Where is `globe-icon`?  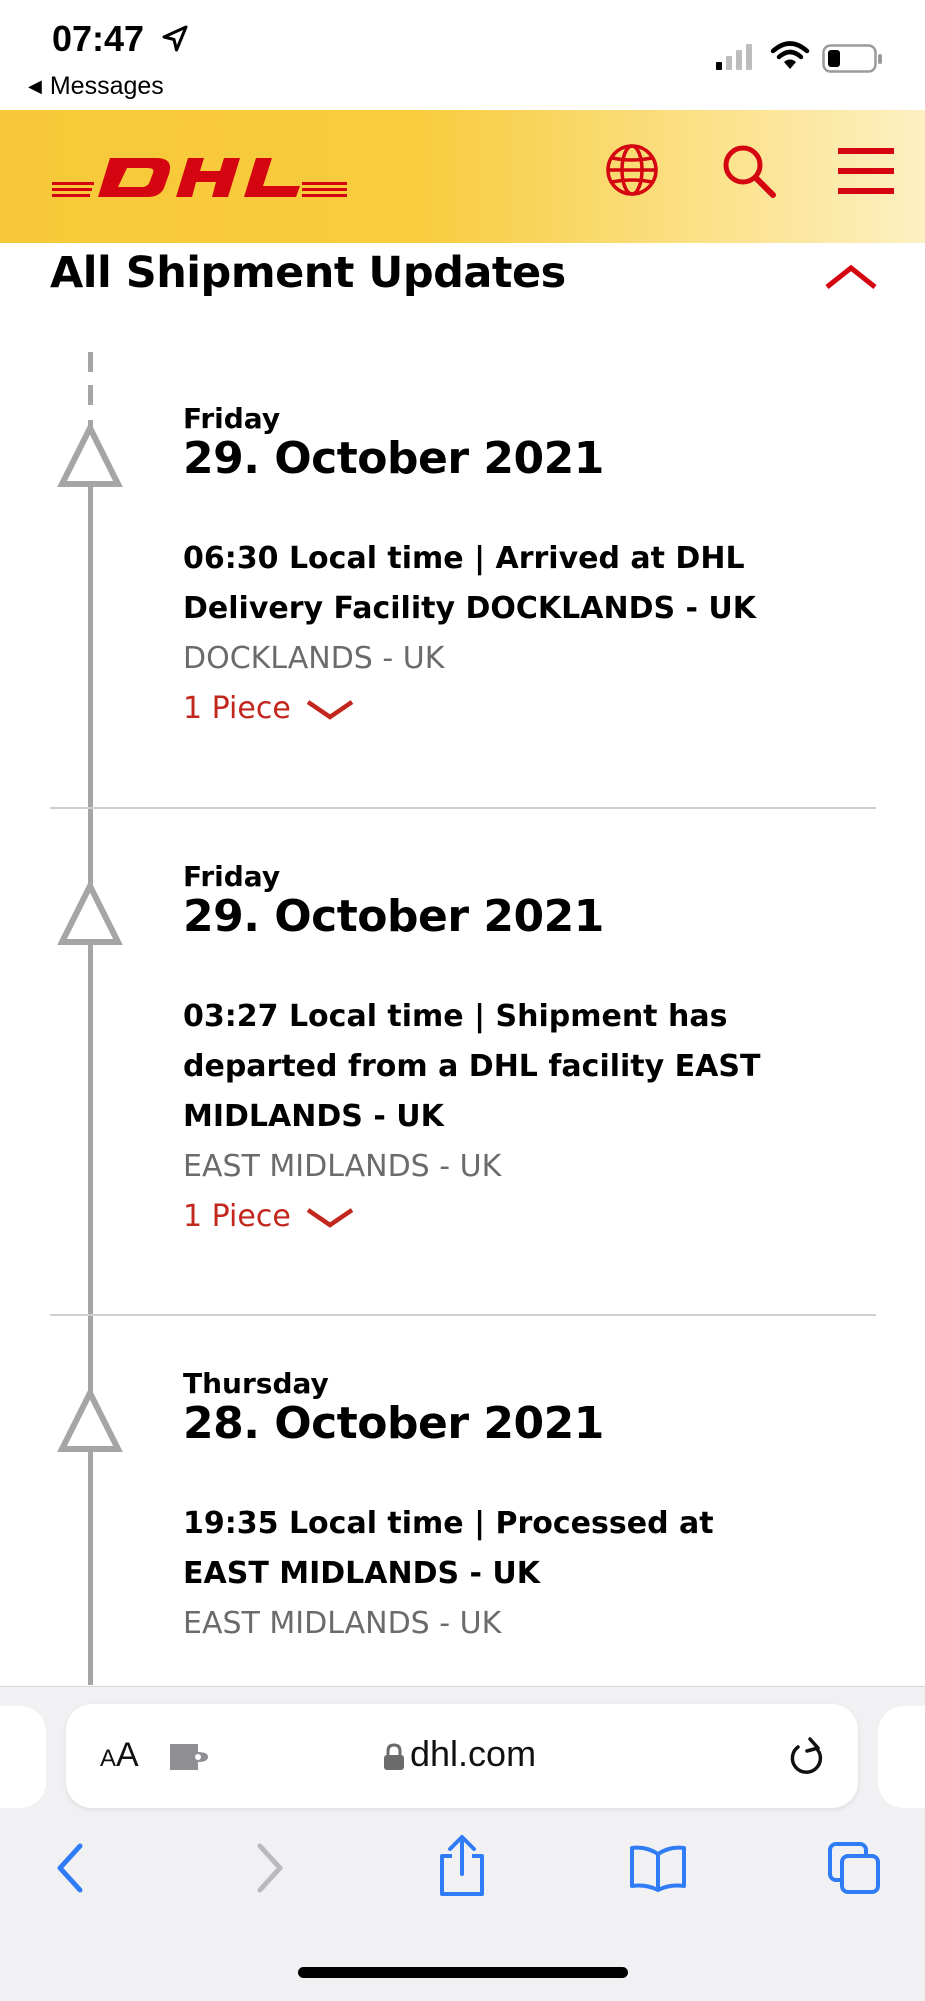 globe-icon is located at coordinates (632, 170).